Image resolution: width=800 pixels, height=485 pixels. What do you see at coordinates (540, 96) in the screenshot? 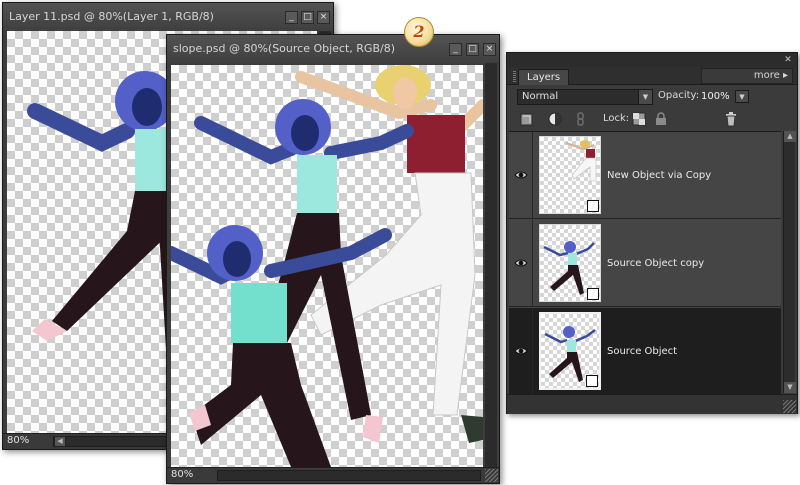
I see `blend-mode-value: Normal` at bounding box center [540, 96].